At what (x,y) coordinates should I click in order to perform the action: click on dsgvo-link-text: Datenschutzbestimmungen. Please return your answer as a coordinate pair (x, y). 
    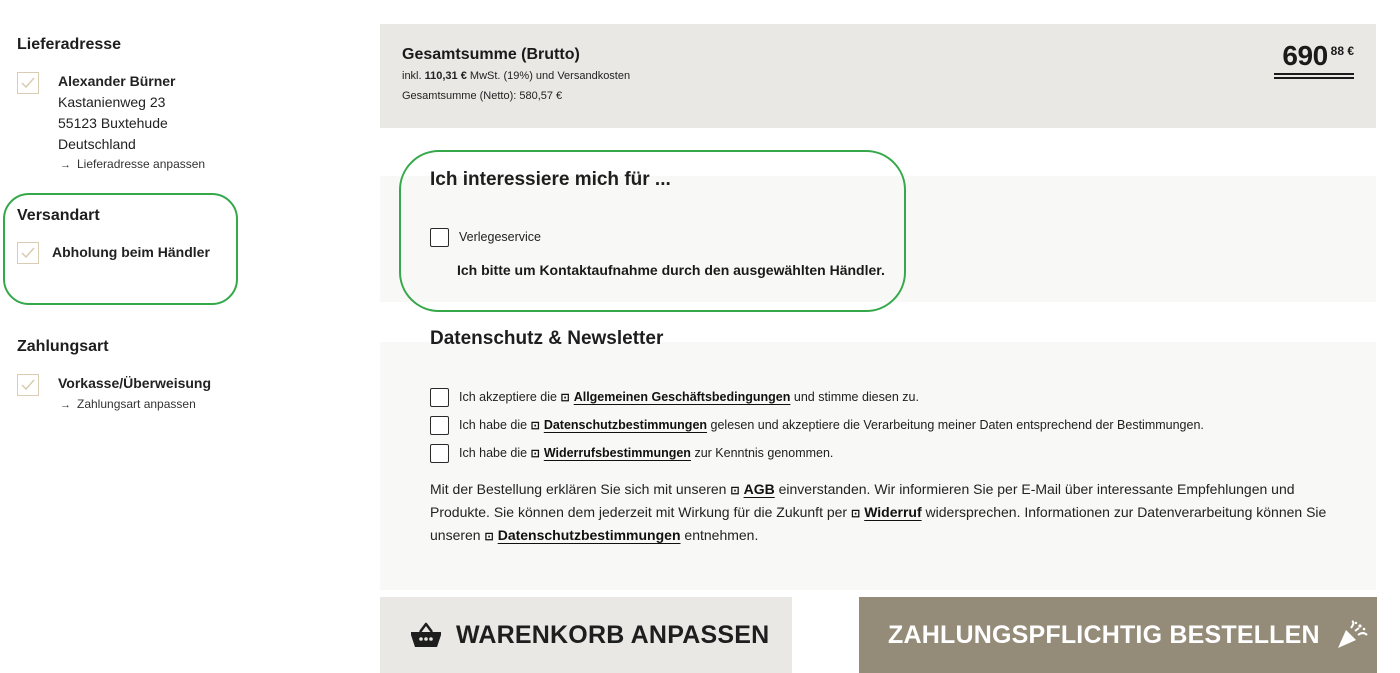
    Looking at the image, I should click on (625, 425).